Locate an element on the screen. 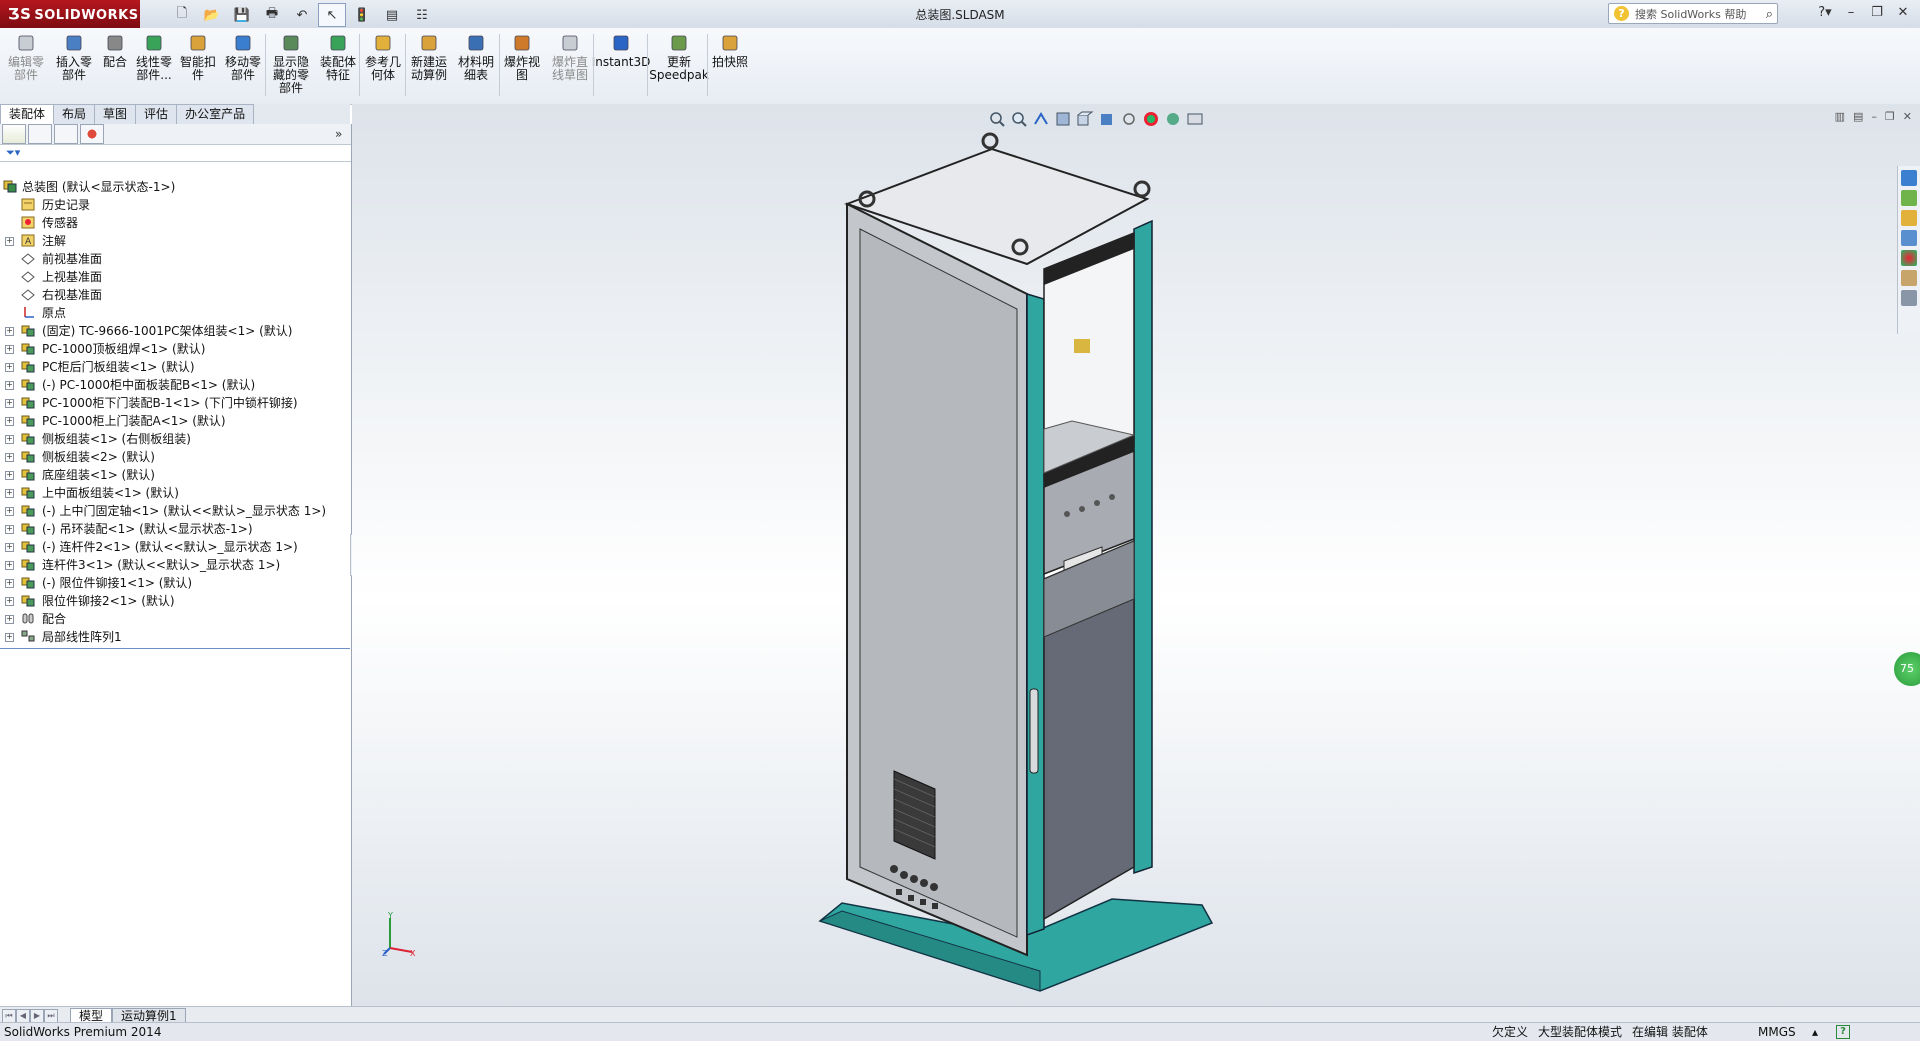 This screenshot has height=1041, width=1920. tree-item: 右视基准面 is located at coordinates (175, 295).